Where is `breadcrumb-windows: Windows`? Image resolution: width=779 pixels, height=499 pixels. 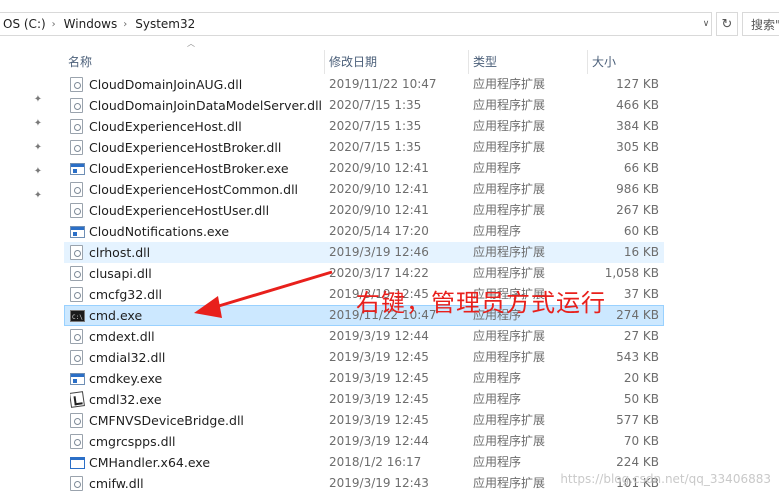 breadcrumb-windows: Windows is located at coordinates (90, 24).